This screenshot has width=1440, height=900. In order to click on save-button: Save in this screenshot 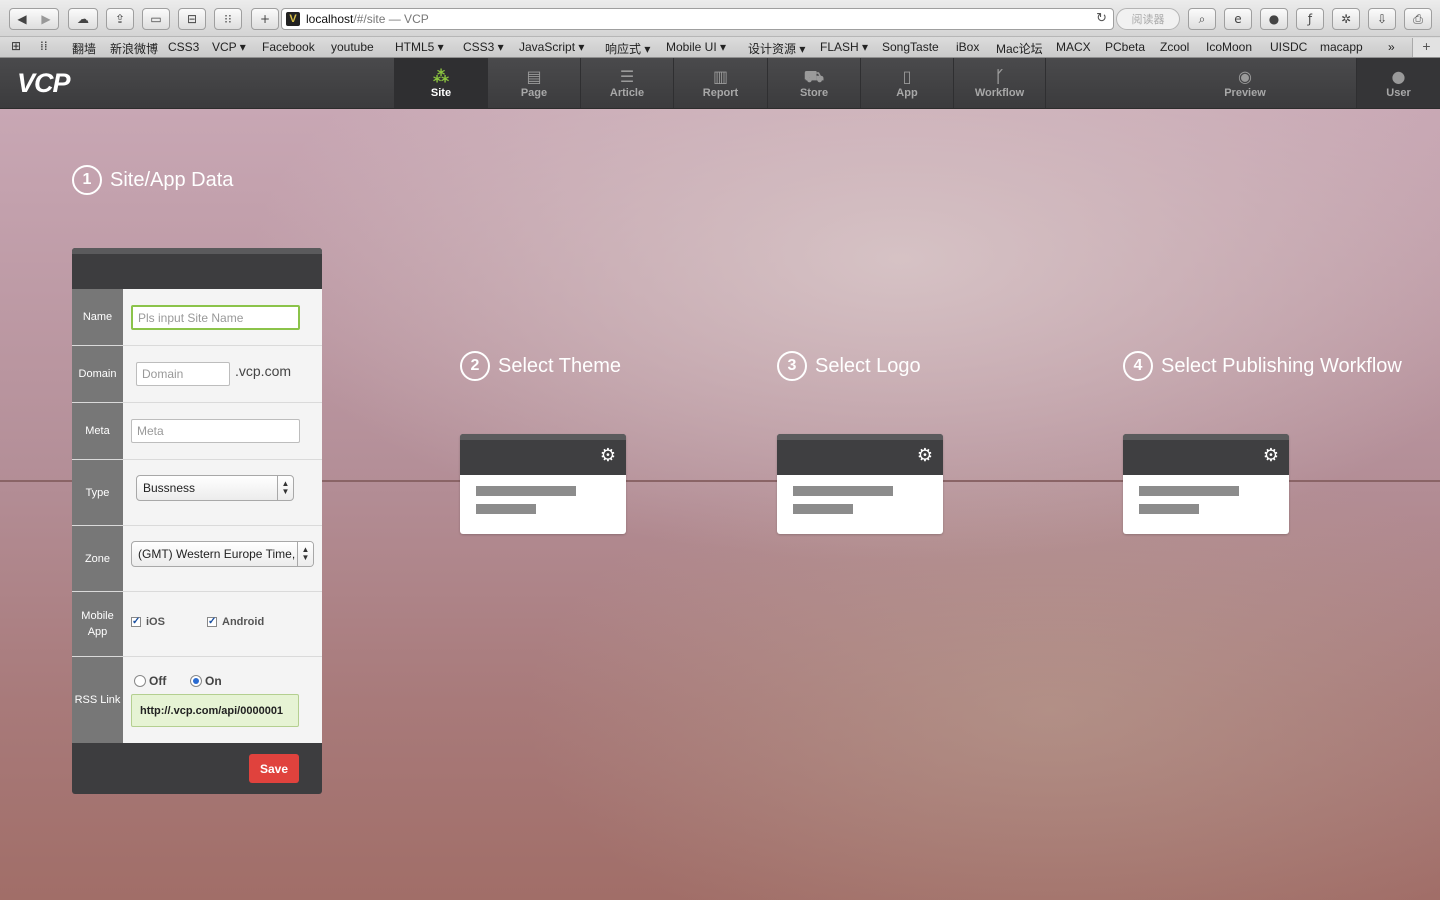, I will do `click(274, 768)`.